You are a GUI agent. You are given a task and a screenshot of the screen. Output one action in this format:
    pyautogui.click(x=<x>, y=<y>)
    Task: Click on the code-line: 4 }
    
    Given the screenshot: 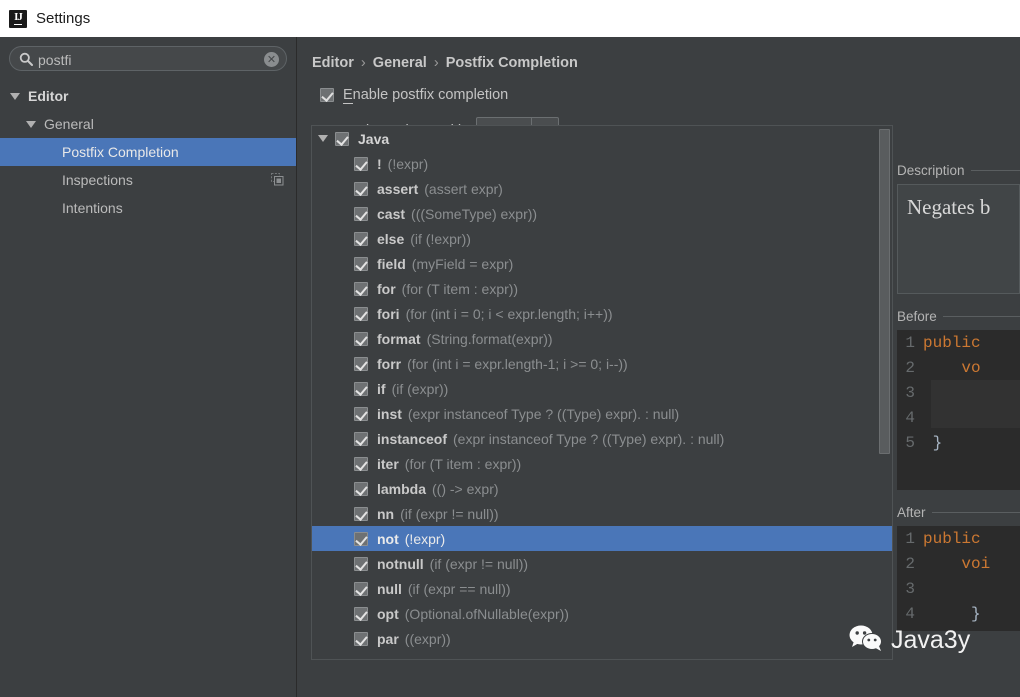 What is the action you would take?
    pyautogui.click(x=958, y=613)
    